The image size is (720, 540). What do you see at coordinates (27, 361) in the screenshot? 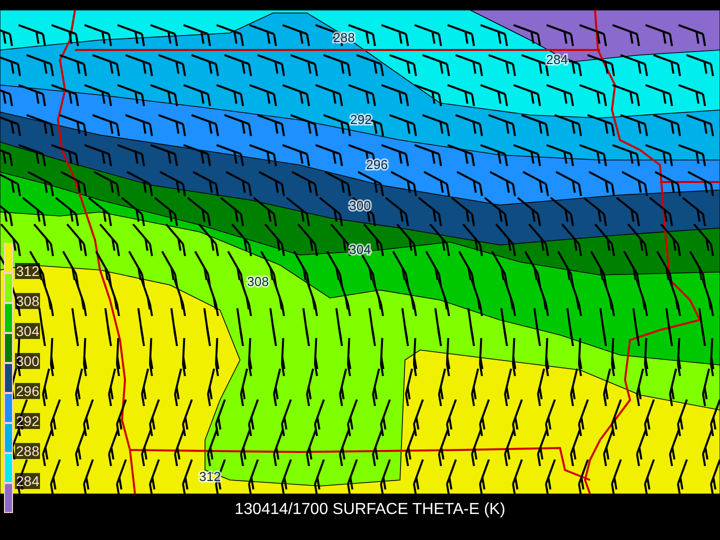
I see `legend-label: 300` at bounding box center [27, 361].